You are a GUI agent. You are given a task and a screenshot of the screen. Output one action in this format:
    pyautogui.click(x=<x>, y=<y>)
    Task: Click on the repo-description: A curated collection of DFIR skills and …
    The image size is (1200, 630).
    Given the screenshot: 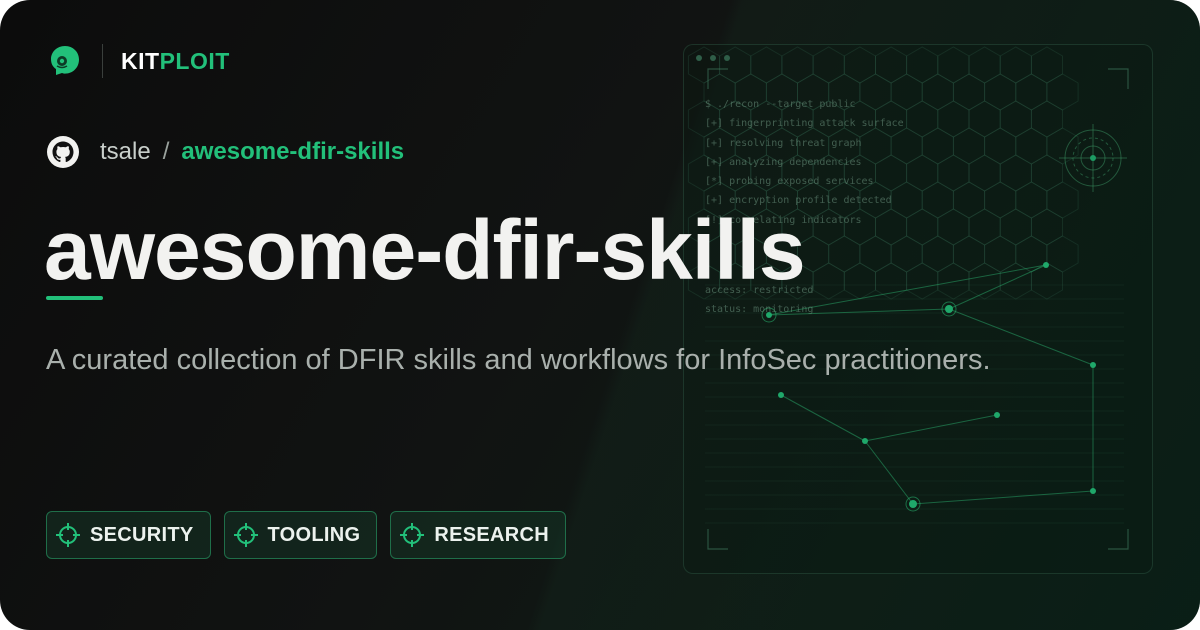 What is the action you would take?
    pyautogui.click(x=518, y=360)
    